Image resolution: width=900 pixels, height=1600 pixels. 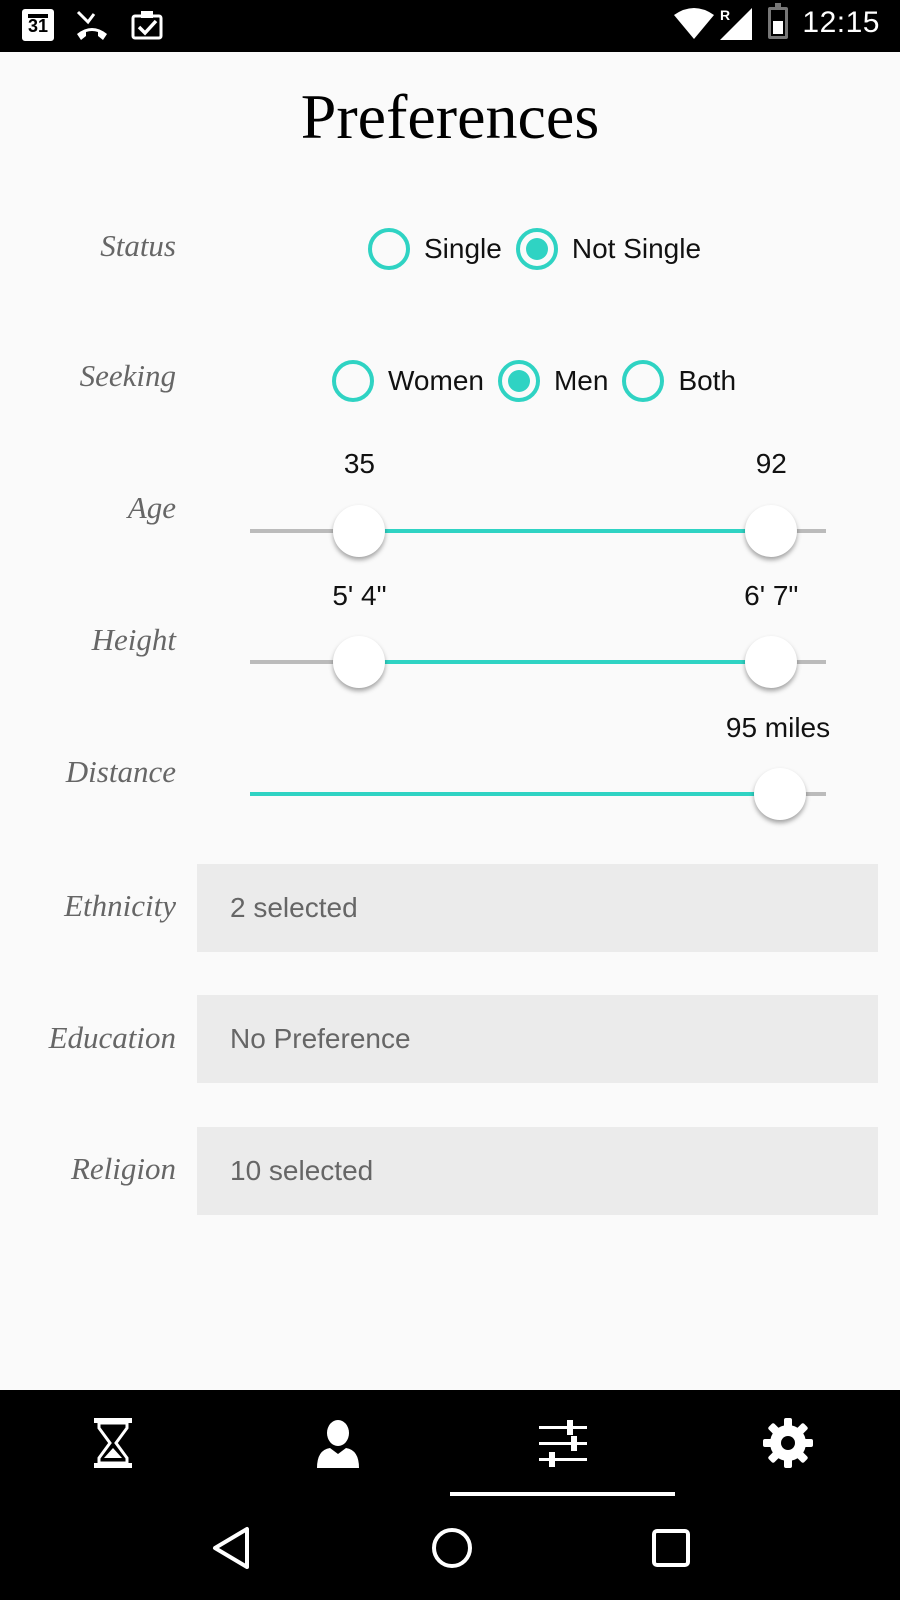 I want to click on age-max-thumb, so click(x=771, y=531).